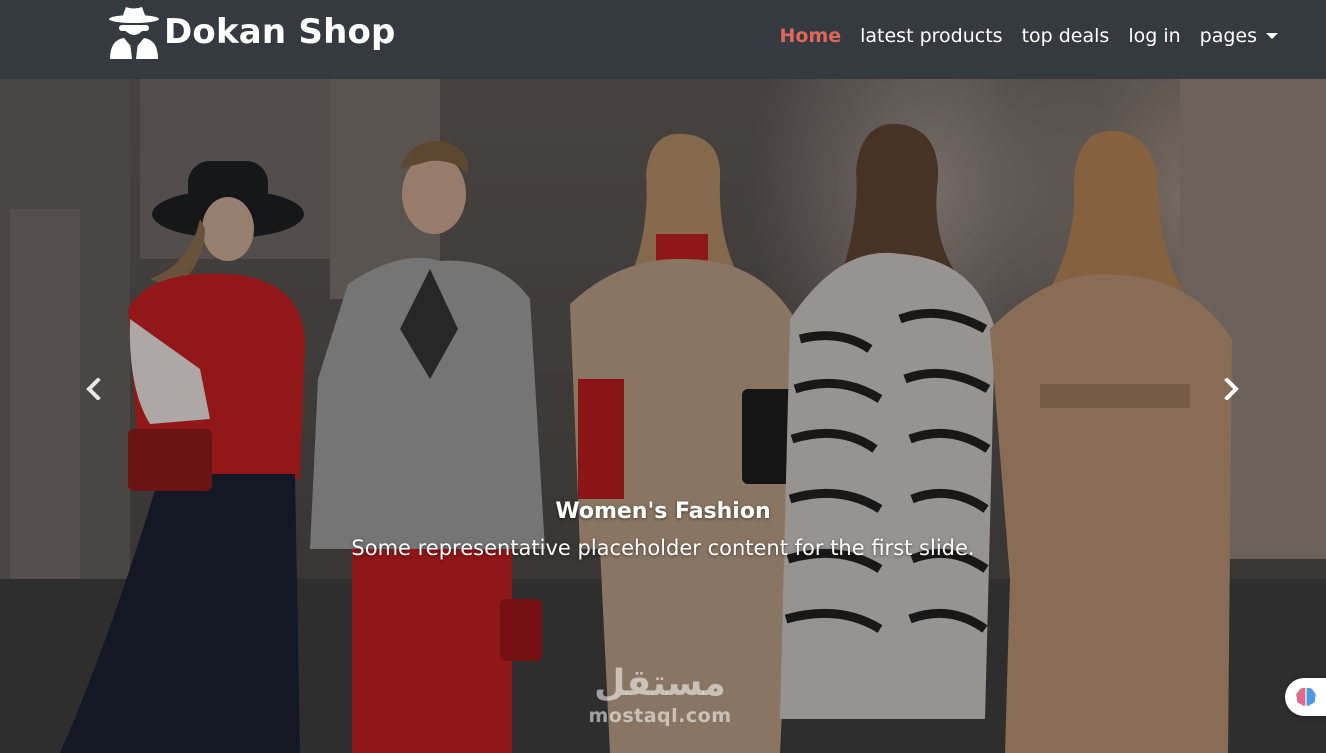 The image size is (1326, 753). Describe the element at coordinates (280, 32) in the screenshot. I see `brand-name: Dokan Shop` at that location.